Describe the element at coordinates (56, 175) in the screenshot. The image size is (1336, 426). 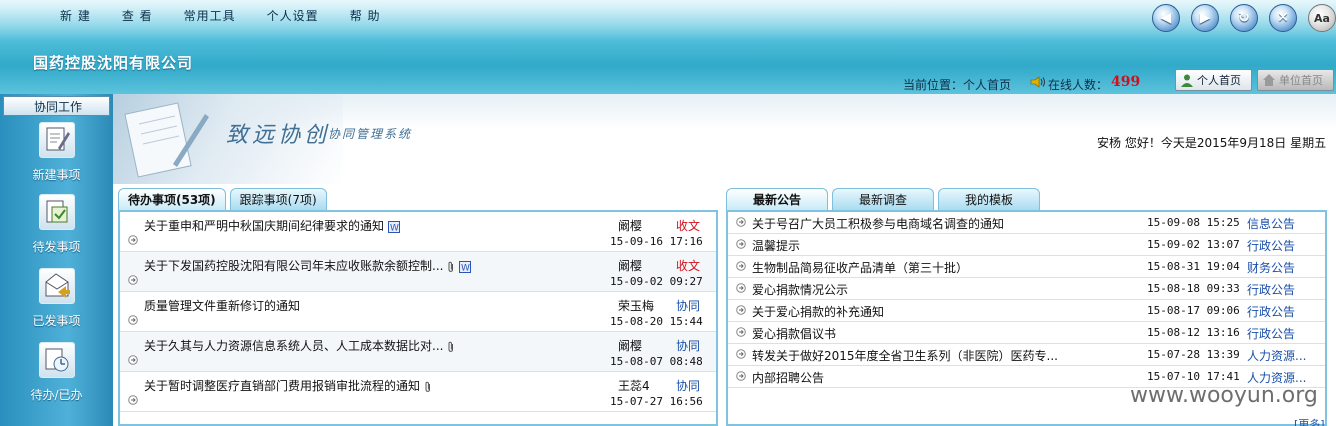
I see `sidebar-item-label: 新建事项` at that location.